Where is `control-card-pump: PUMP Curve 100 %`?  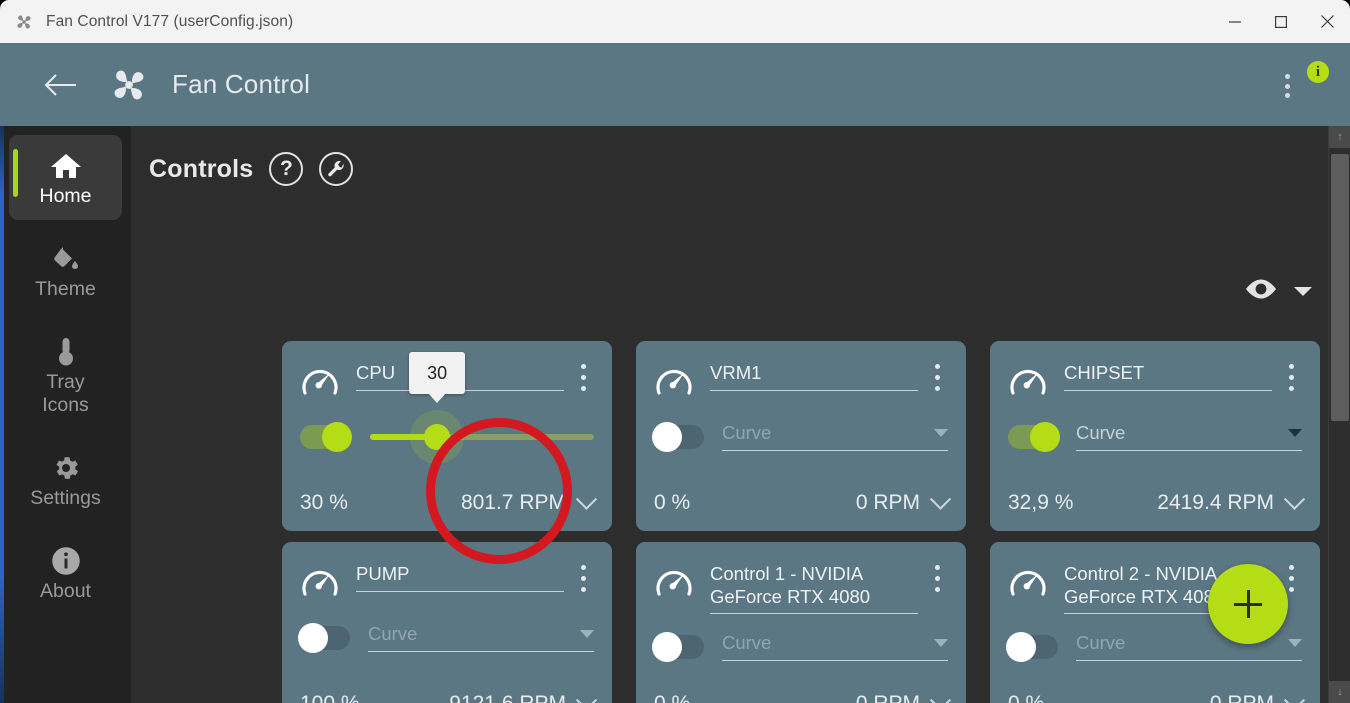 control-card-pump: PUMP Curve 100 % is located at coordinates (447, 622).